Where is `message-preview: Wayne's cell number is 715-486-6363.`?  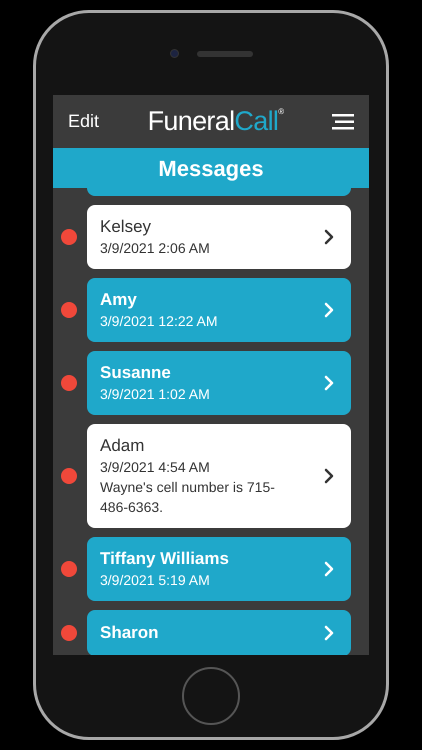
message-preview: Wayne's cell number is 715-486-6363. is located at coordinates (187, 497).